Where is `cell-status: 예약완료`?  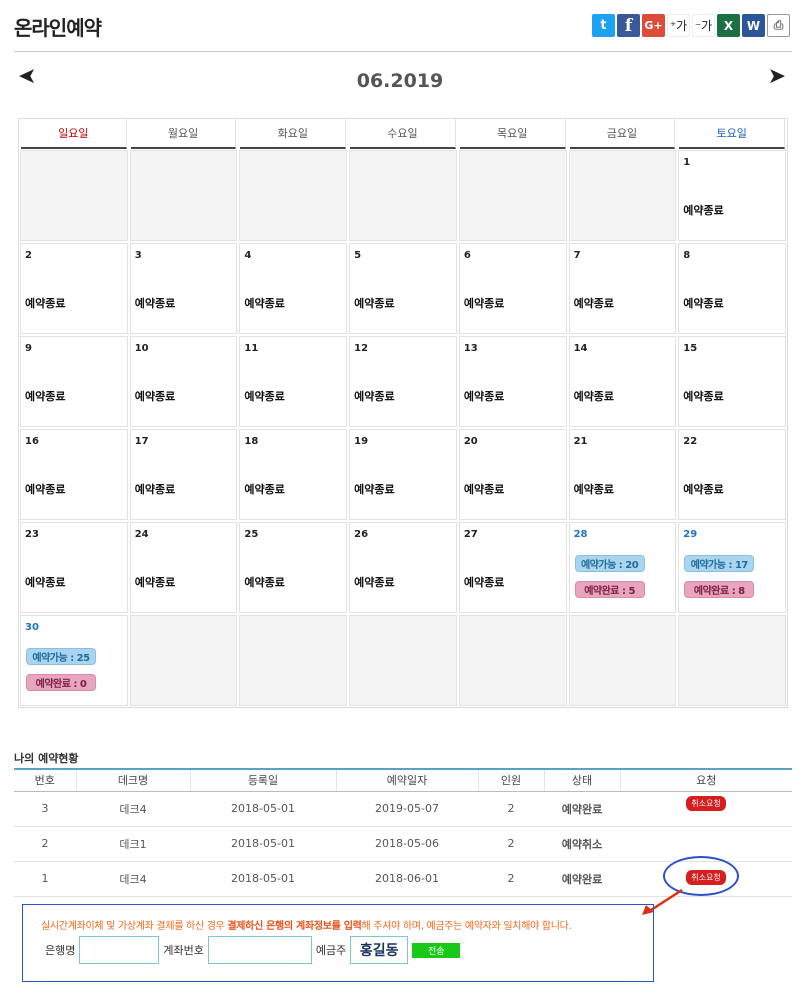 cell-status: 예약완료 is located at coordinates (582, 879).